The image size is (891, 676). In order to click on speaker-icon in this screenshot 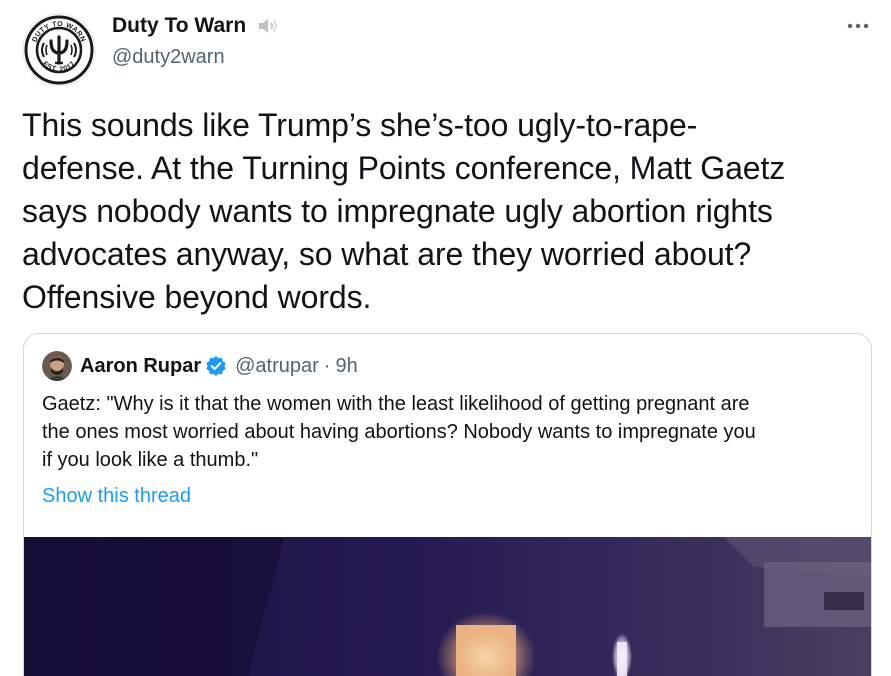, I will do `click(268, 26)`.